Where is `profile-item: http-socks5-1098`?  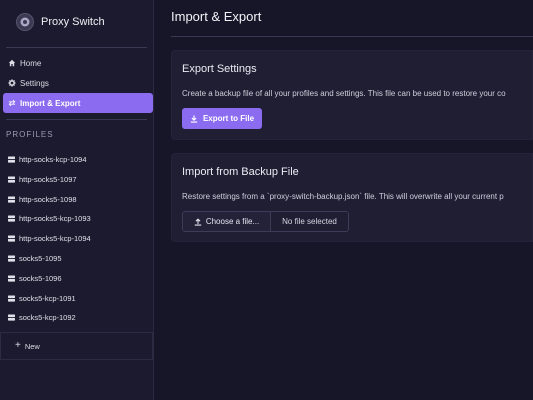
profile-item: http-socks5-1098 is located at coordinates (78, 199).